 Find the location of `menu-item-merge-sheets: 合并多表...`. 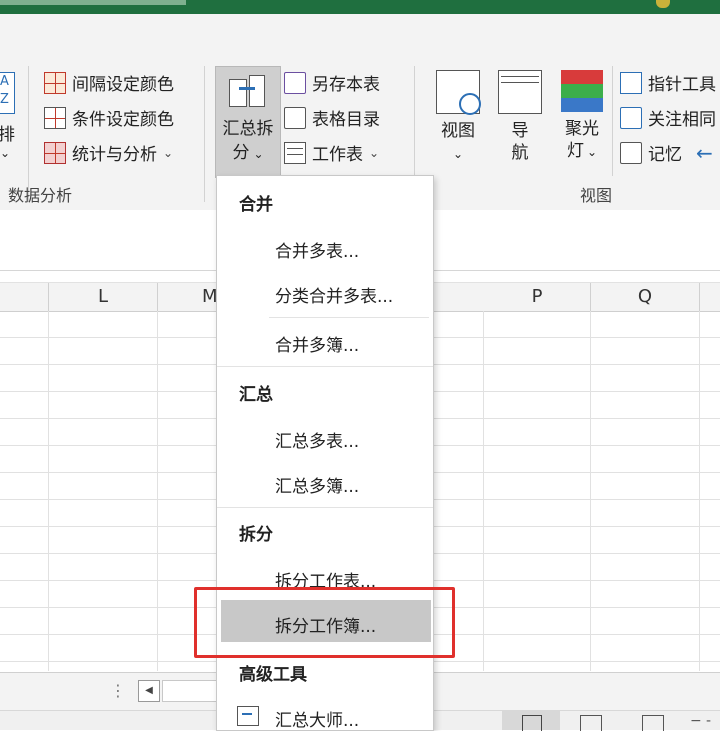

menu-item-merge-sheets: 合并多表... is located at coordinates (317, 249).